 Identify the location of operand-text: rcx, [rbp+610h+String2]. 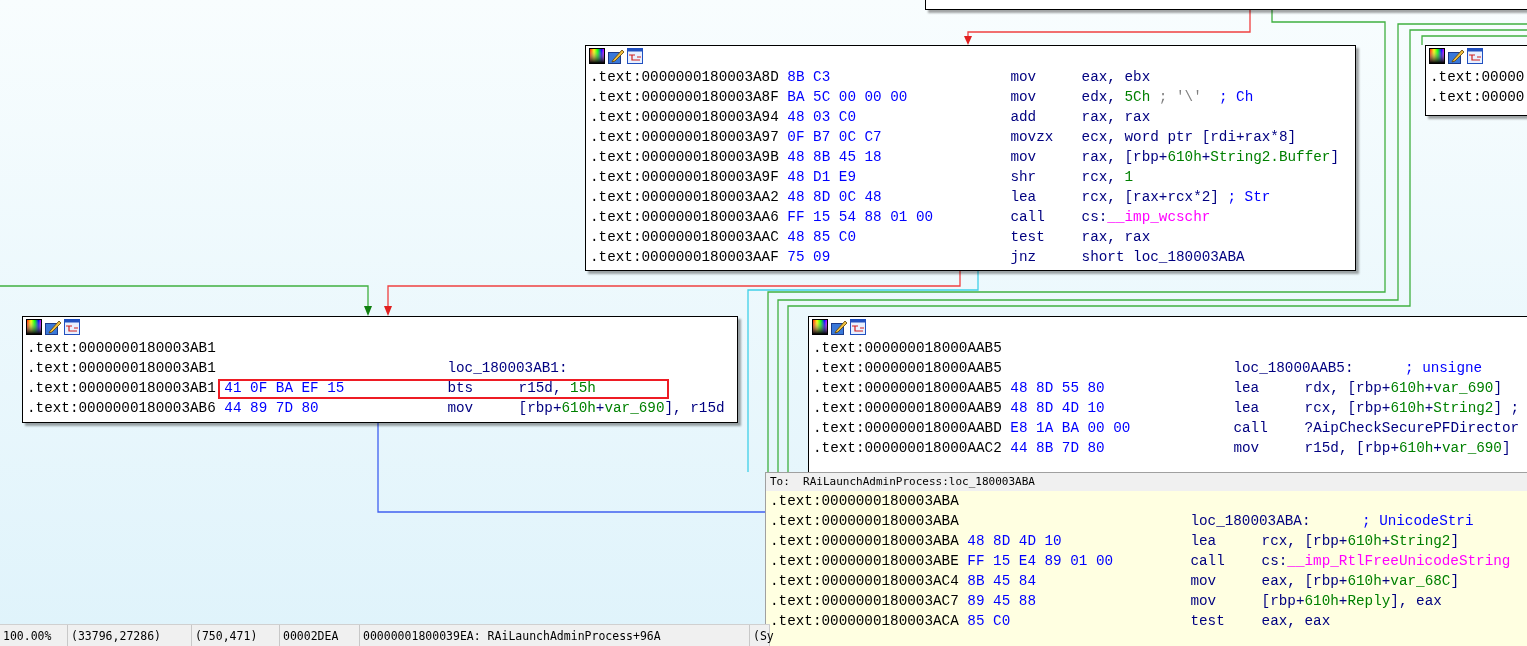
(1360, 542).